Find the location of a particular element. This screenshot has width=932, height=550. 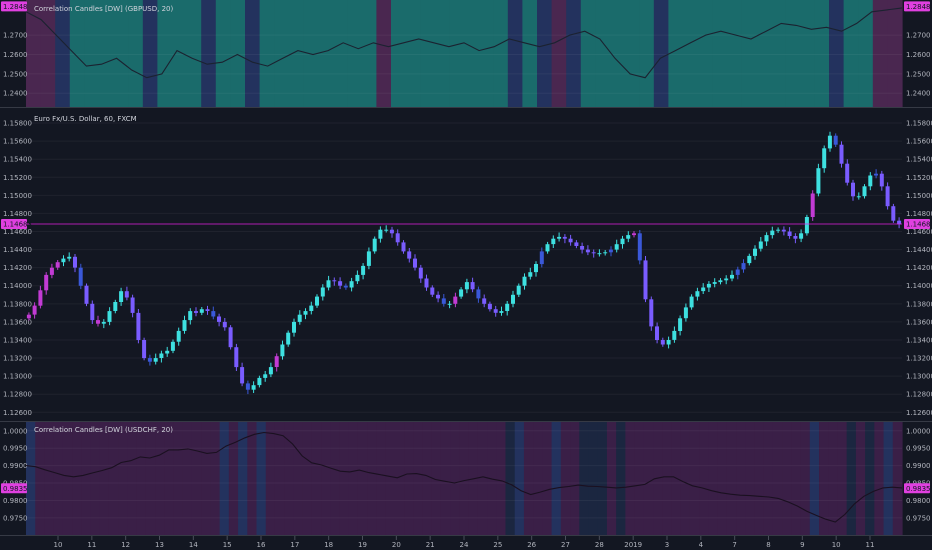

gbpusd-pane-title: Correlation Candles [DW] (GBPUSD, 20) is located at coordinates (103, 9).